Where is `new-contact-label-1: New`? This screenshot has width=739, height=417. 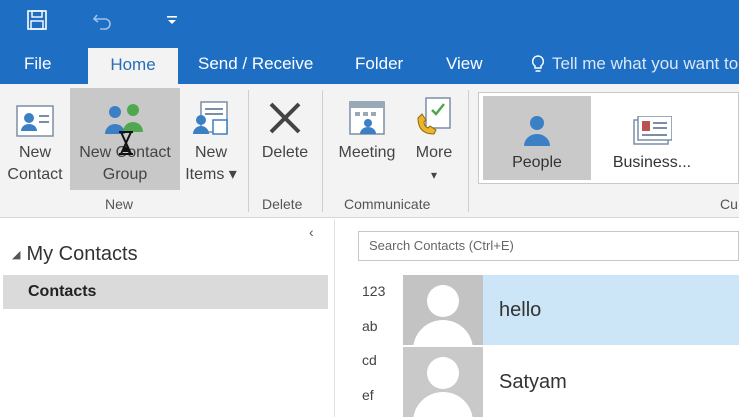
new-contact-label-1: New is located at coordinates (34, 152).